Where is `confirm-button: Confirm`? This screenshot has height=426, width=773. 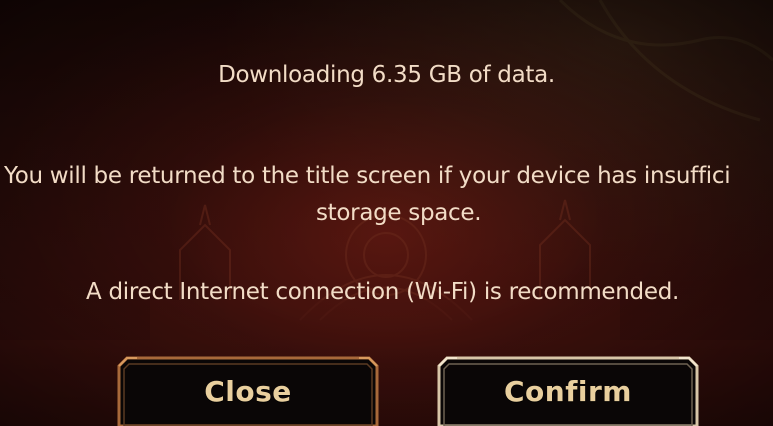 confirm-button: Confirm is located at coordinates (568, 391).